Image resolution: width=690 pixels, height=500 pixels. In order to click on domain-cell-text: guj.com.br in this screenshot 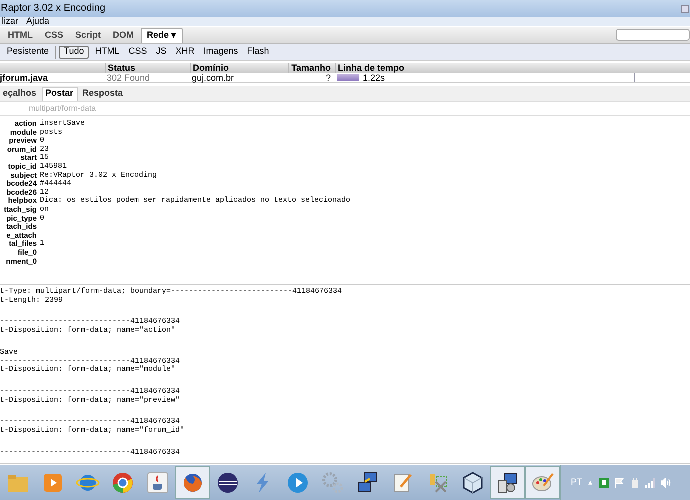, I will do `click(213, 77)`.